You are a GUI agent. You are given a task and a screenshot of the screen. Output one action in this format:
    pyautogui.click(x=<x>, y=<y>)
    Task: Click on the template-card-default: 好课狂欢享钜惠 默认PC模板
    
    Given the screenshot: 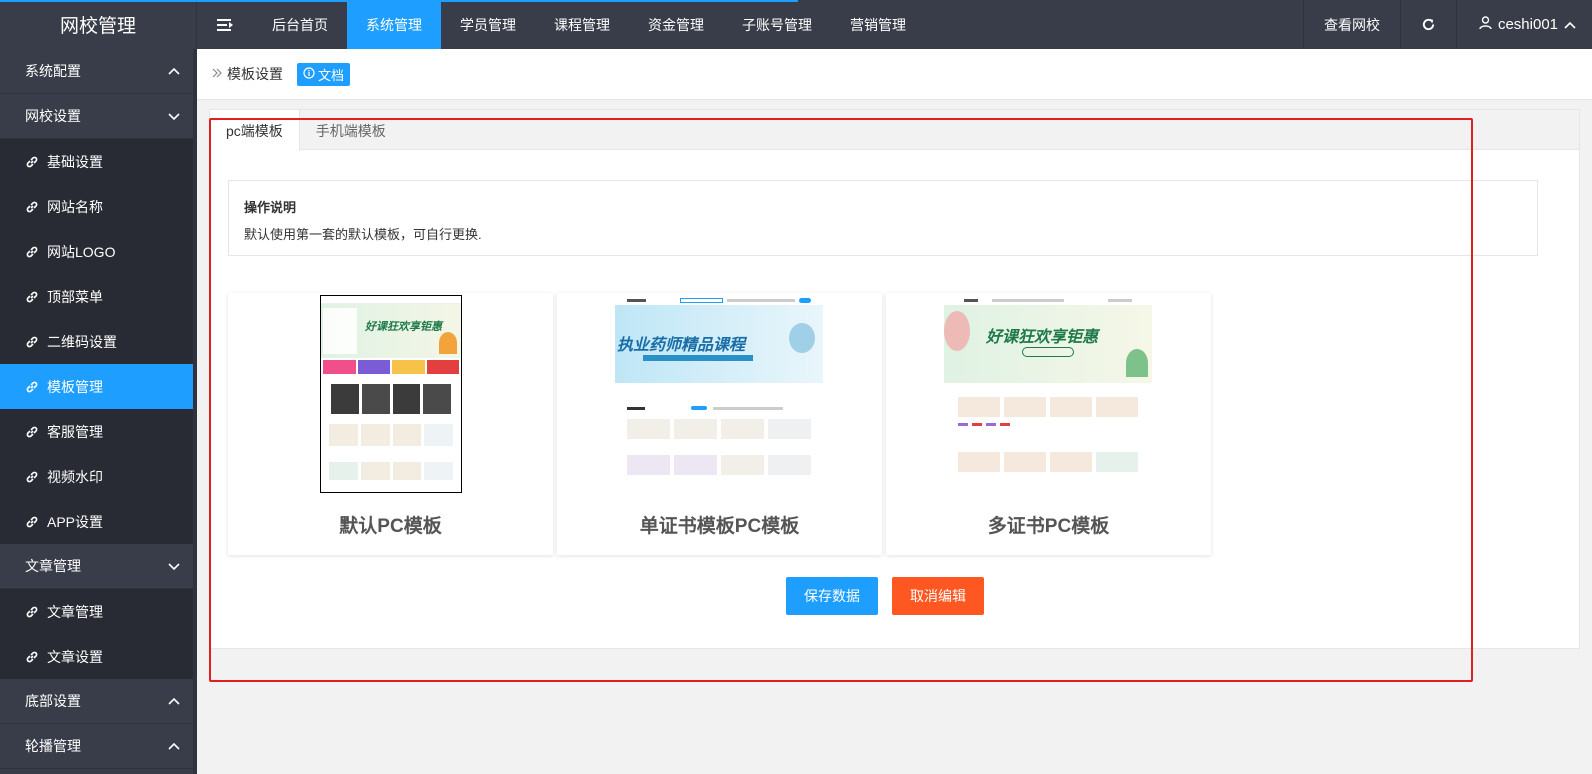 What is the action you would take?
    pyautogui.click(x=390, y=424)
    